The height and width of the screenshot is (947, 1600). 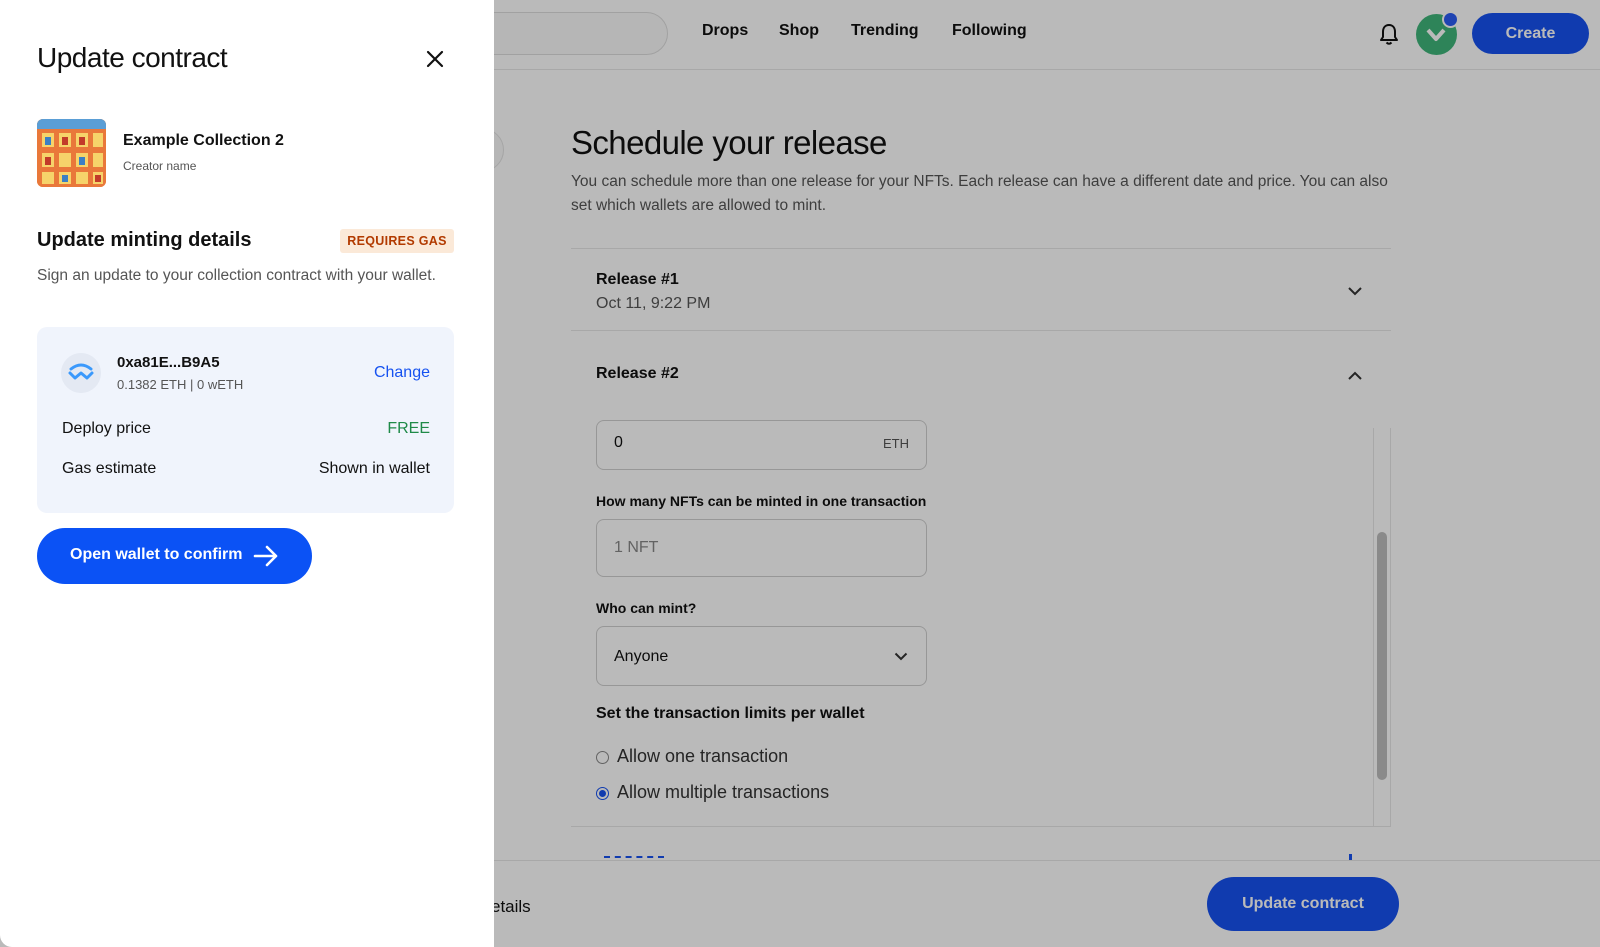 What do you see at coordinates (144, 240) in the screenshot?
I see `section-title: Update minting details` at bounding box center [144, 240].